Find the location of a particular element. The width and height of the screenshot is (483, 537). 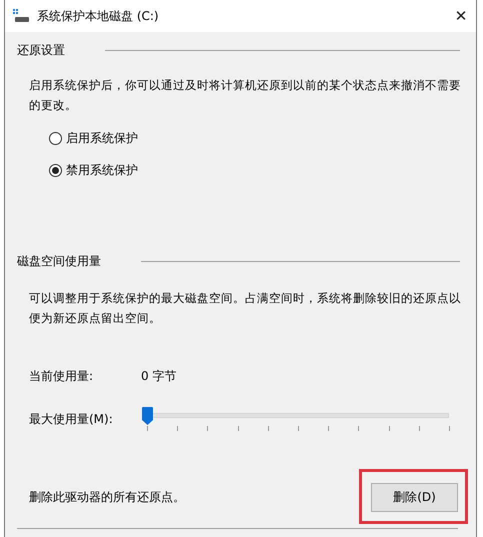

description-text: 可以调整用于系统保护的最大磁盘空间。占满空间时，系统将删除较旧的还原点以便为新还原点留出空间。 is located at coordinates (245, 308).